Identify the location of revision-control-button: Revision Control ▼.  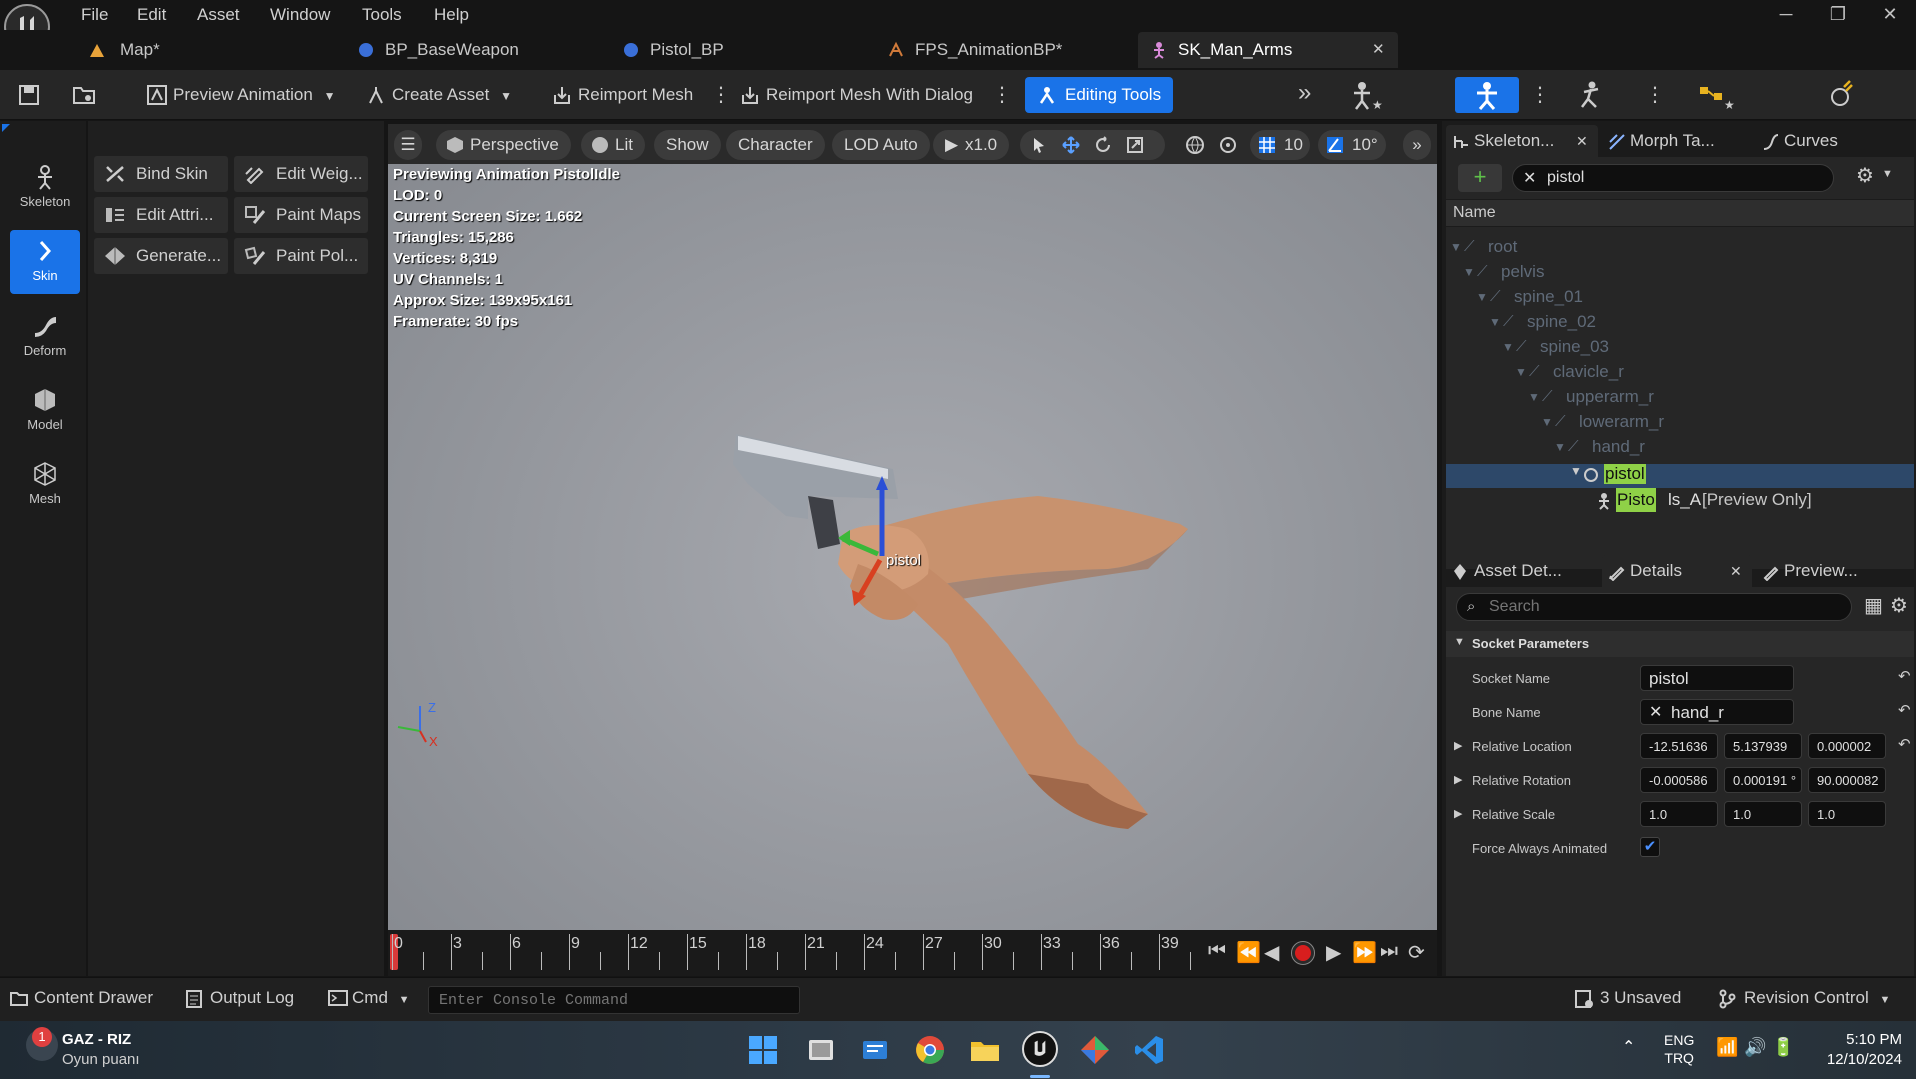
(1804, 998).